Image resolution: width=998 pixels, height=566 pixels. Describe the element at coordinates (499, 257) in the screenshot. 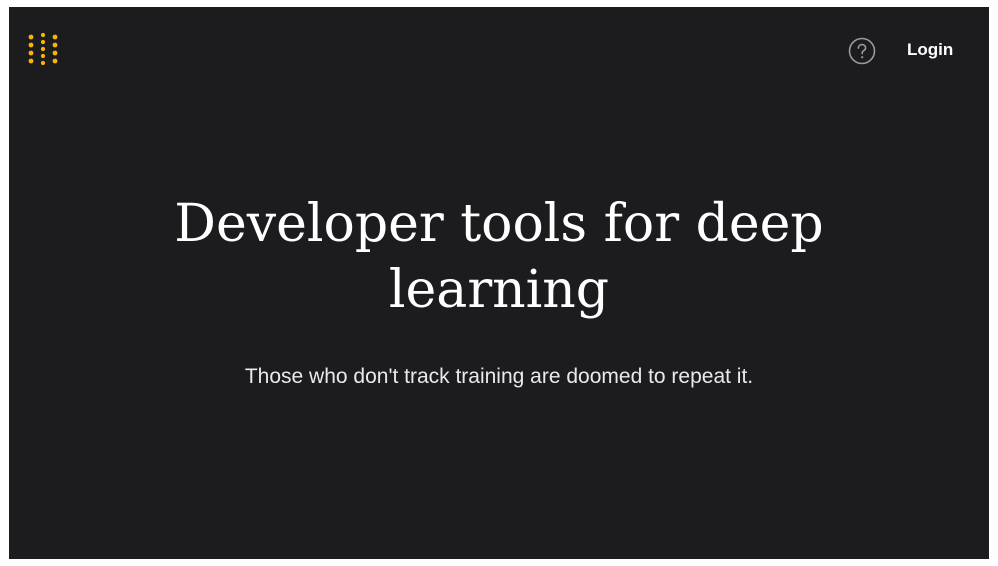

I see `hero-title: Developer tools for deep learning` at that location.